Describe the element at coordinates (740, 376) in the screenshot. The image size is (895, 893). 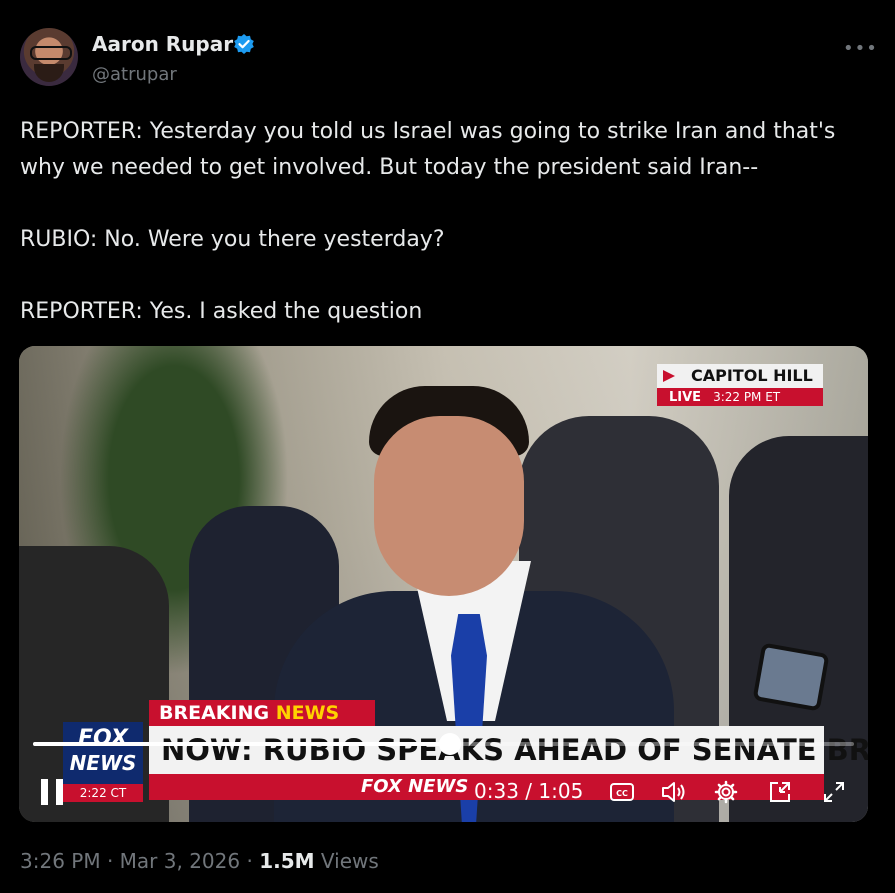
I see `location-label: CAPITOL HILL` at that location.